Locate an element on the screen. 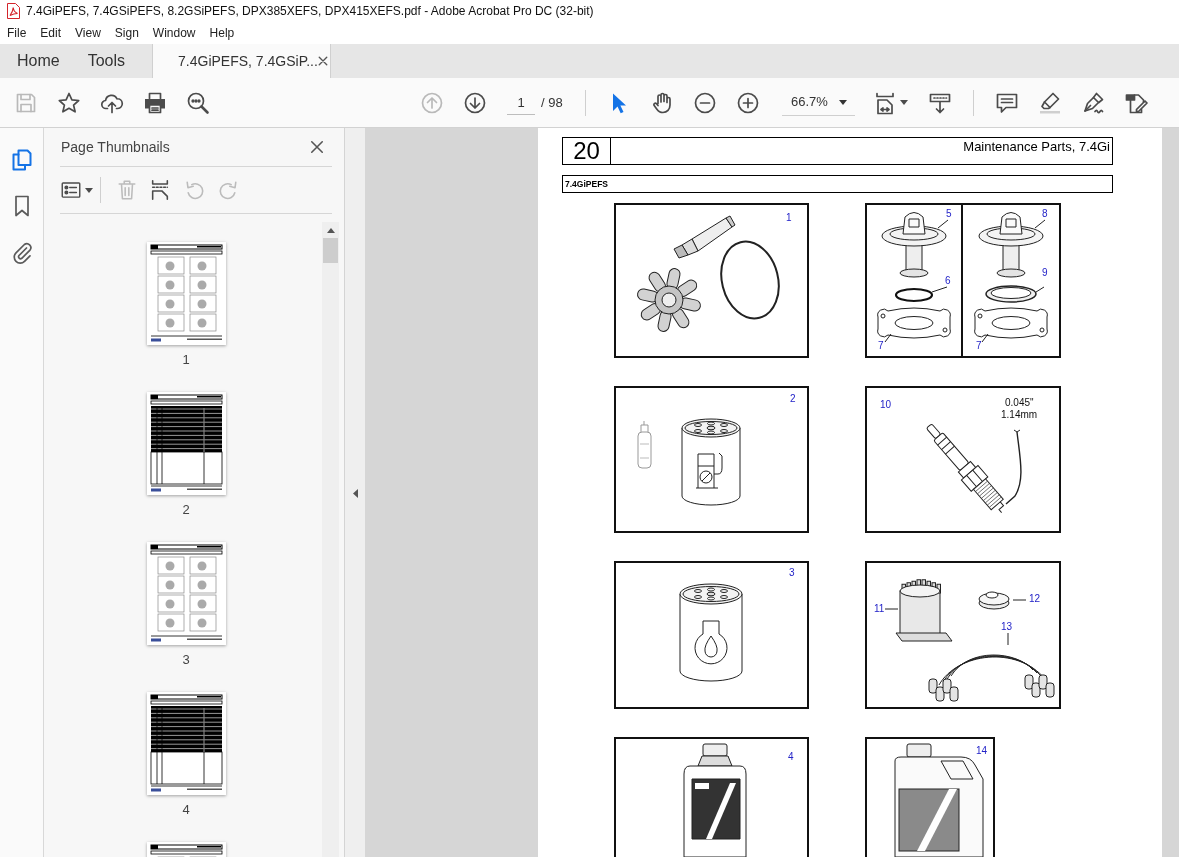 The image size is (1179, 857). nav-tab: Home is located at coordinates (38, 61).